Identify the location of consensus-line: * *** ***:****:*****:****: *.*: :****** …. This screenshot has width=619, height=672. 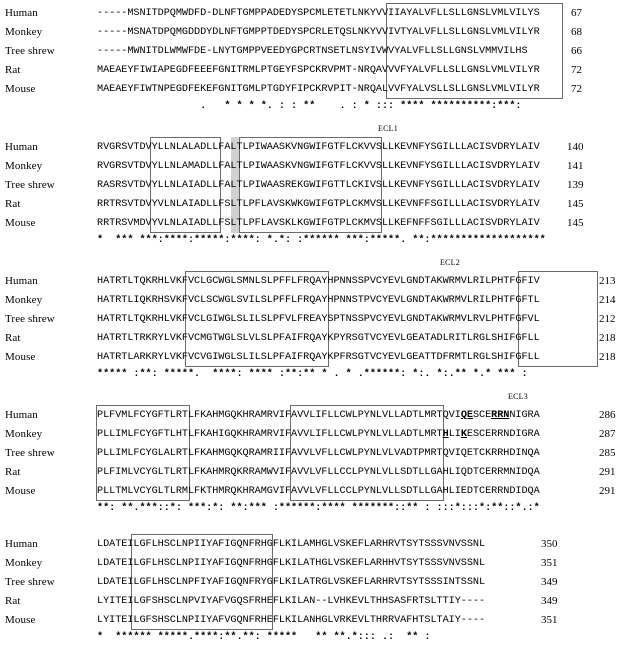
(309, 241).